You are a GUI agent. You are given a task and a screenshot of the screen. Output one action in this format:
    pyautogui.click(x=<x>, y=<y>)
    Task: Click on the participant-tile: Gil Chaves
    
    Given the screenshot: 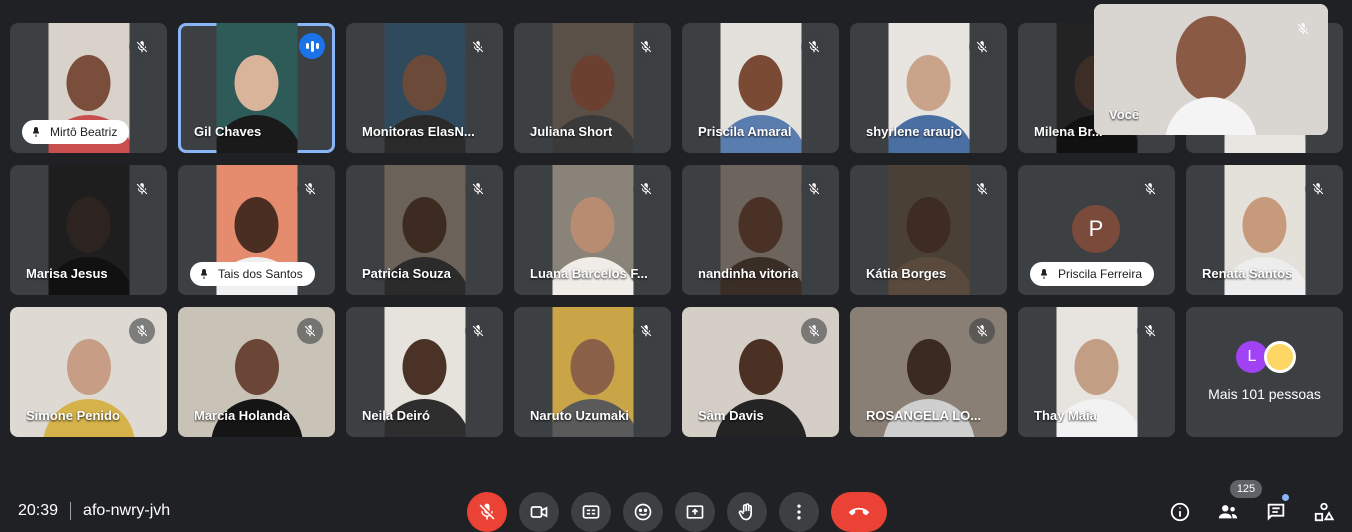 What is the action you would take?
    pyautogui.click(x=256, y=88)
    